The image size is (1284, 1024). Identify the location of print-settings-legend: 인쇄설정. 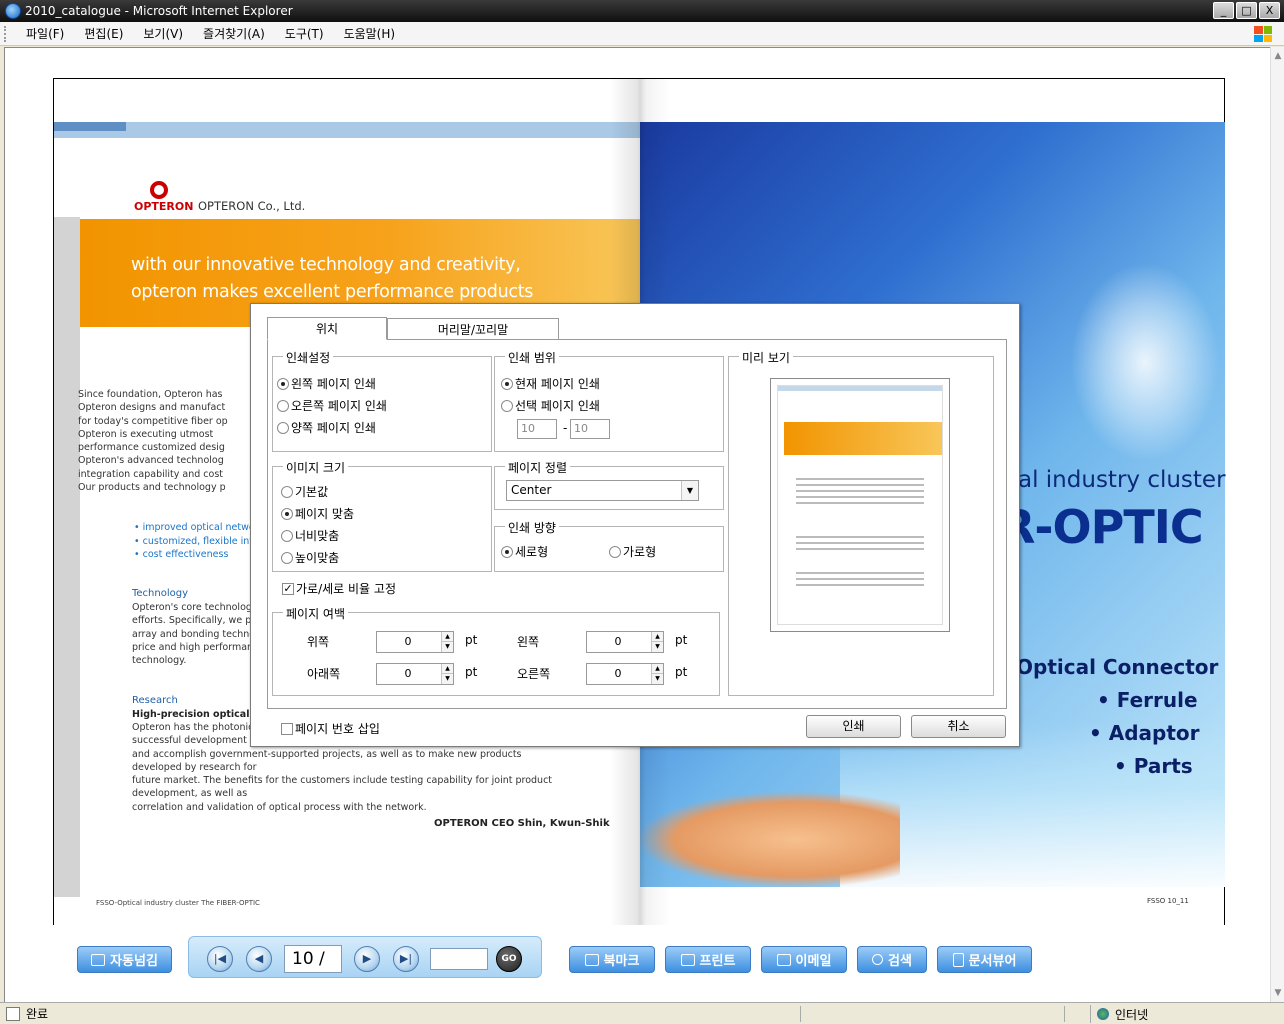
(308, 357).